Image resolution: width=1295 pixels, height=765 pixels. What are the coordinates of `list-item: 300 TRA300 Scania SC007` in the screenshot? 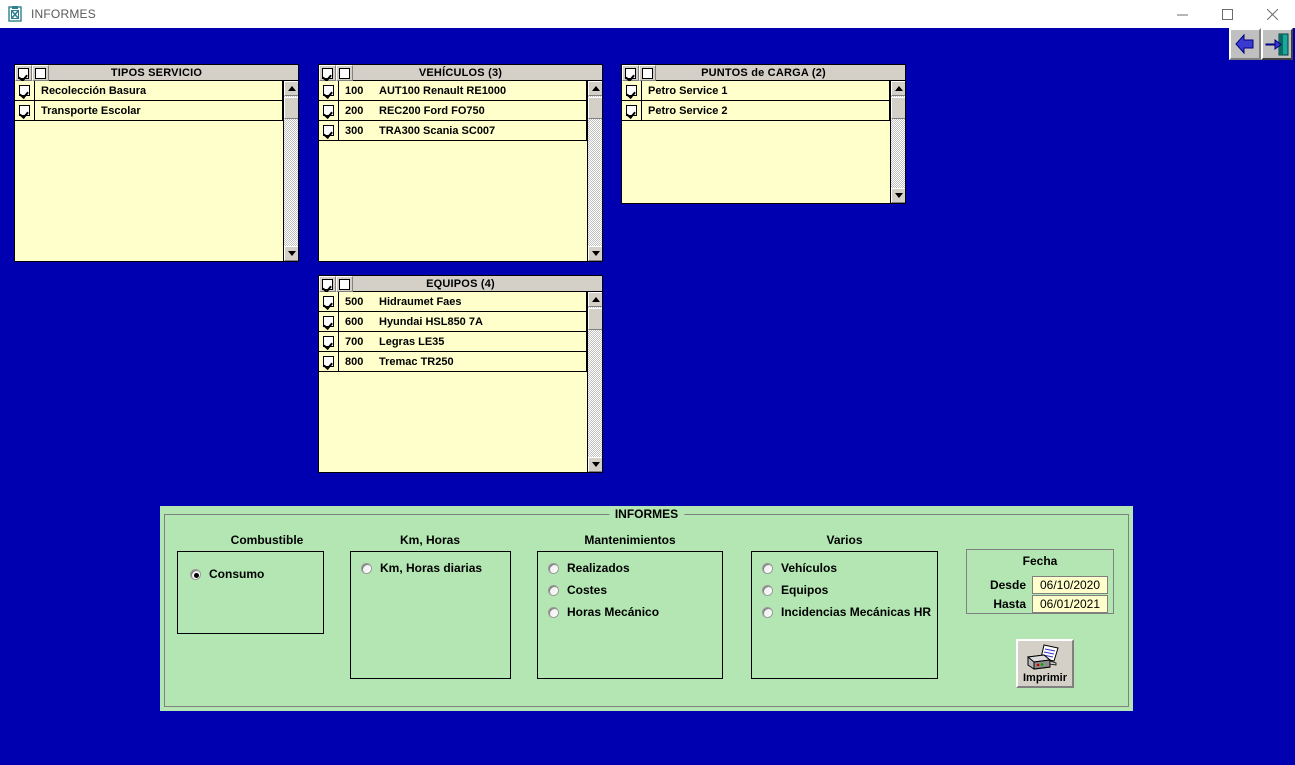 It's located at (453, 131).